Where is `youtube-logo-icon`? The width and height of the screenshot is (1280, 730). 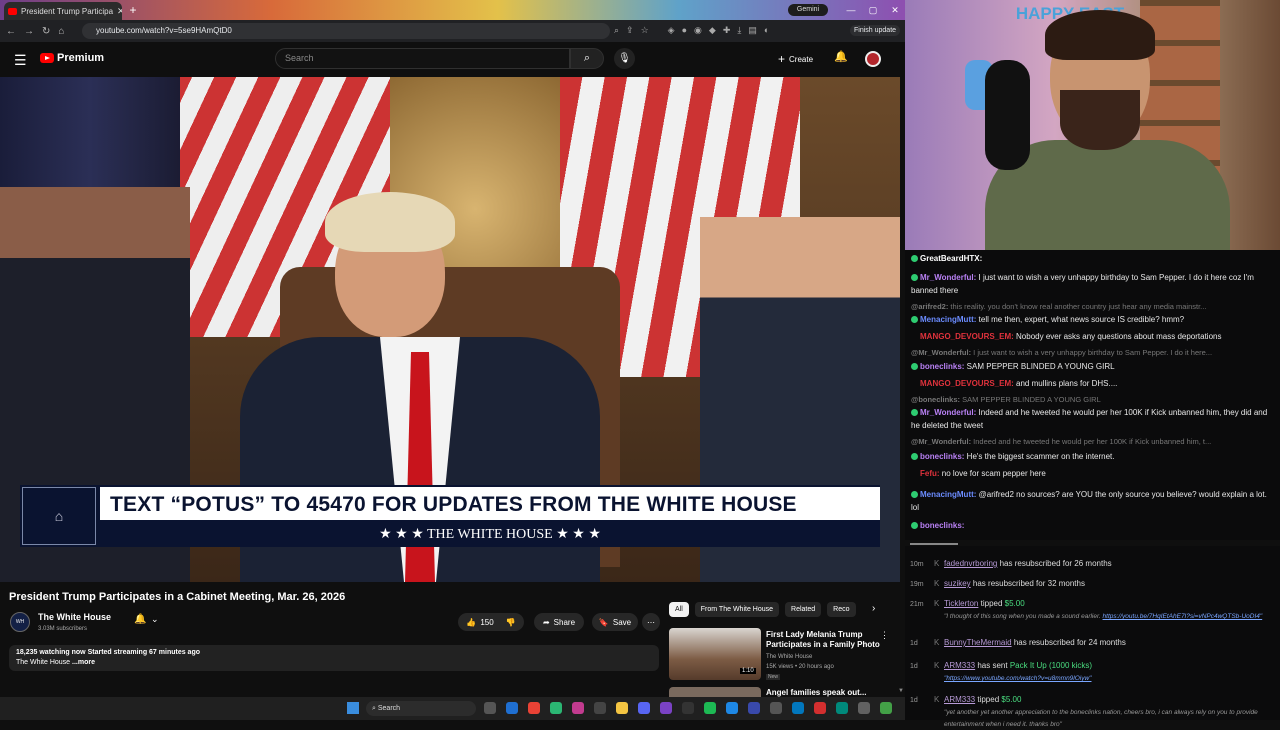
youtube-logo-icon is located at coordinates (47, 58).